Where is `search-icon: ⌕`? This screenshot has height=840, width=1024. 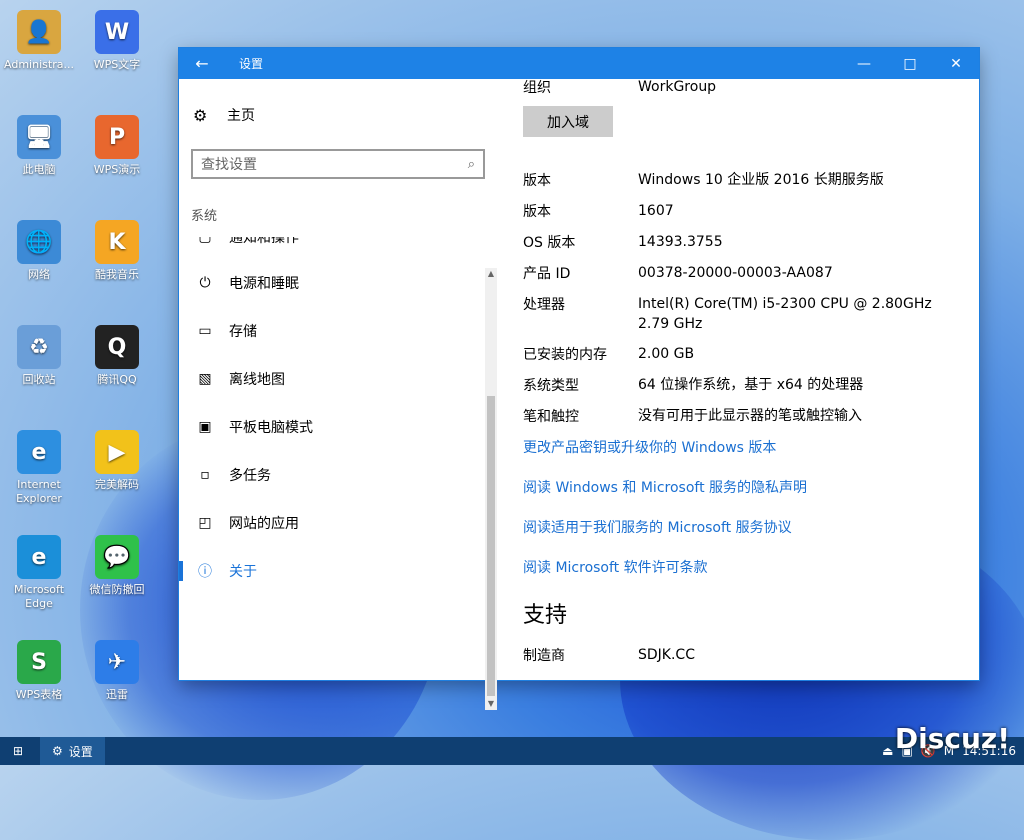
search-icon: ⌕ is located at coordinates (471, 164).